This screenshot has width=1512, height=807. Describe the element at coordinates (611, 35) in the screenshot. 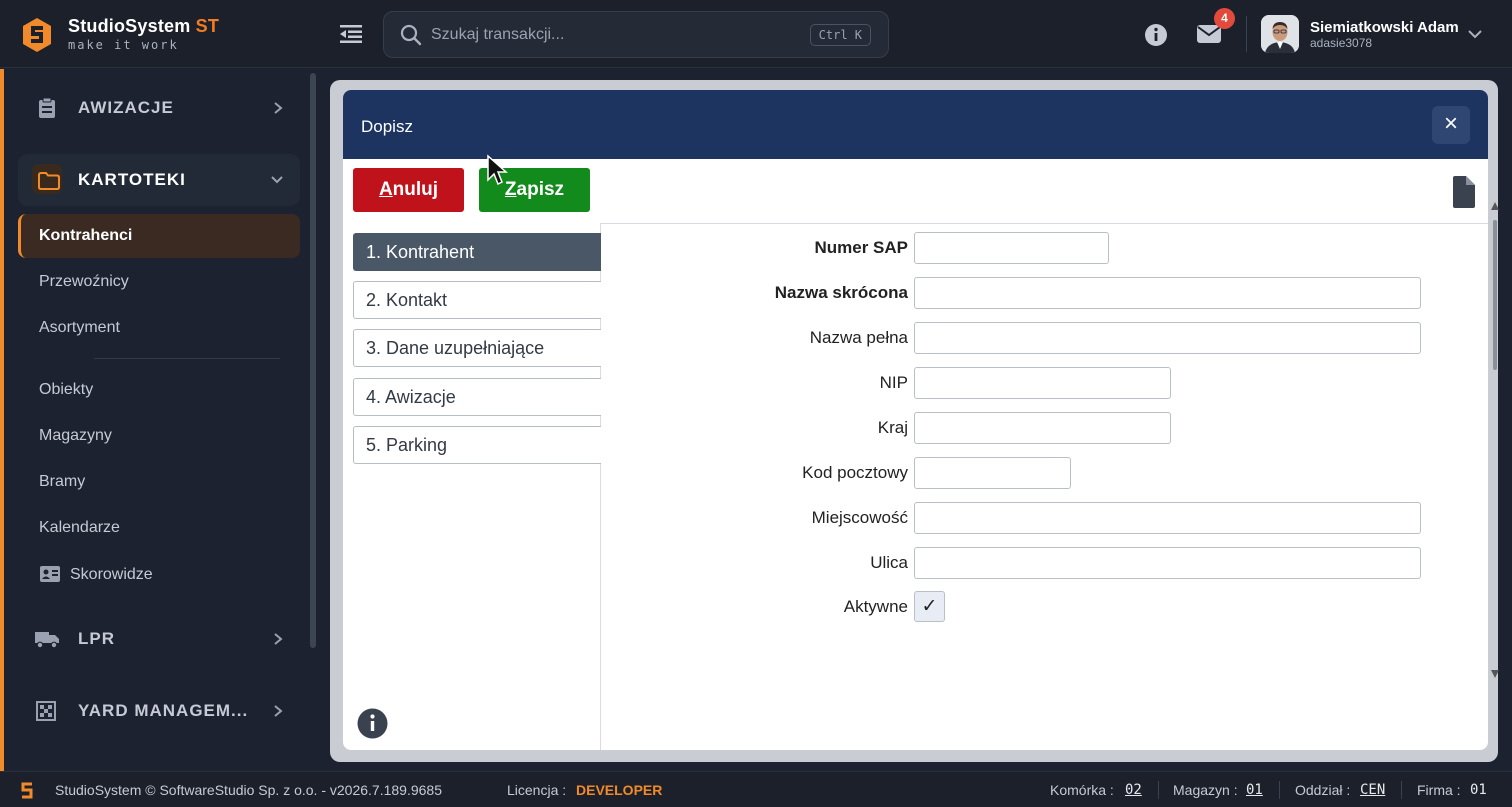

I see `search-input` at that location.